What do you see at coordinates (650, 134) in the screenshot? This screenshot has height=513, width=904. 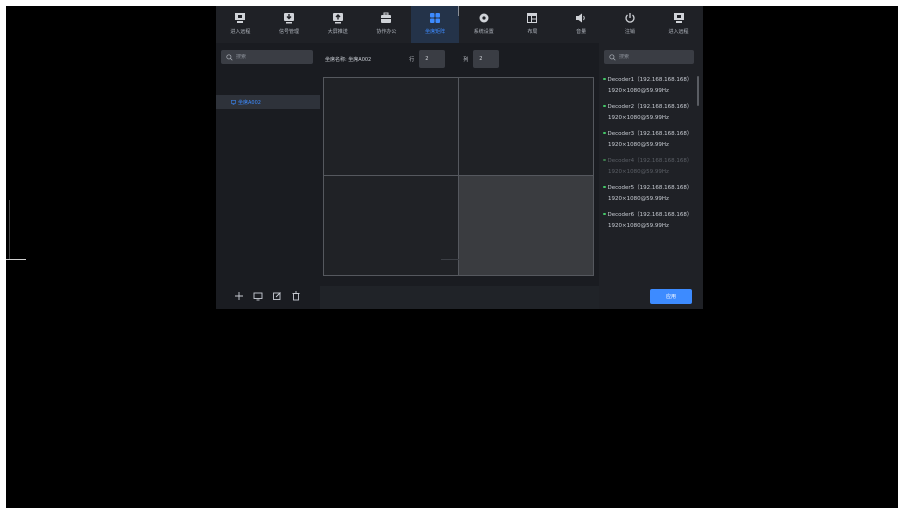 I see `decoder-name: Decoder3（192.168.168.168）` at bounding box center [650, 134].